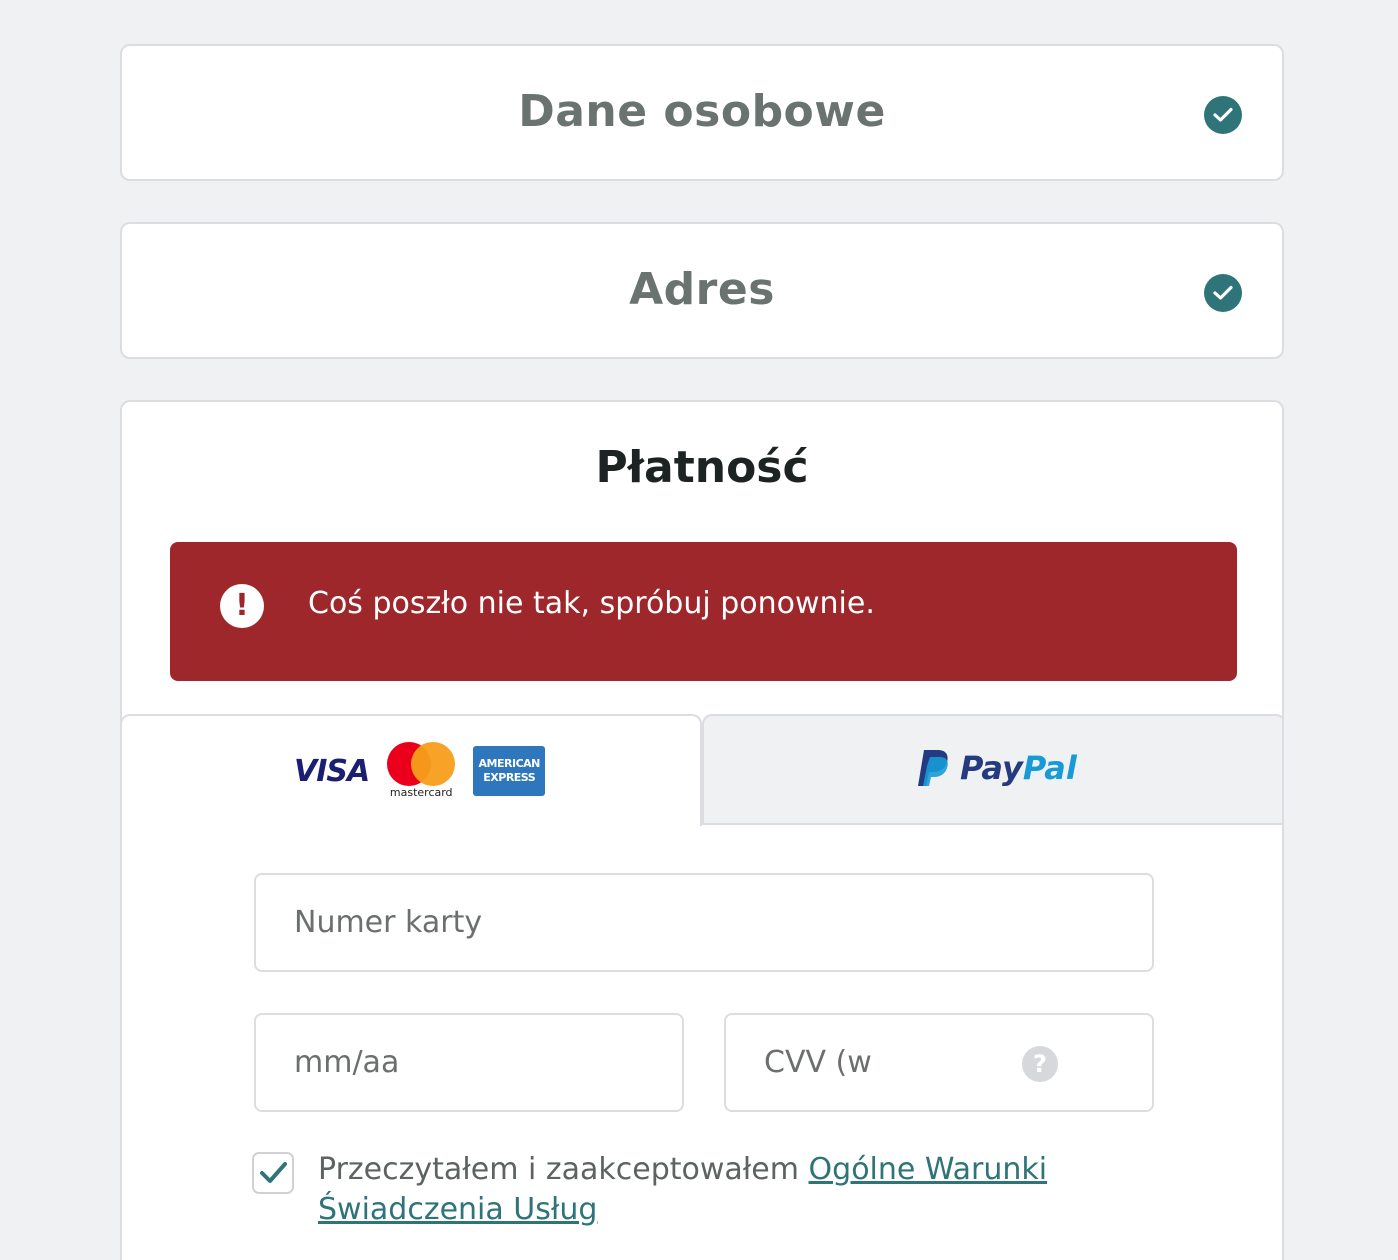 The width and height of the screenshot is (1398, 1260). I want to click on cvv-input, so click(892, 1062).